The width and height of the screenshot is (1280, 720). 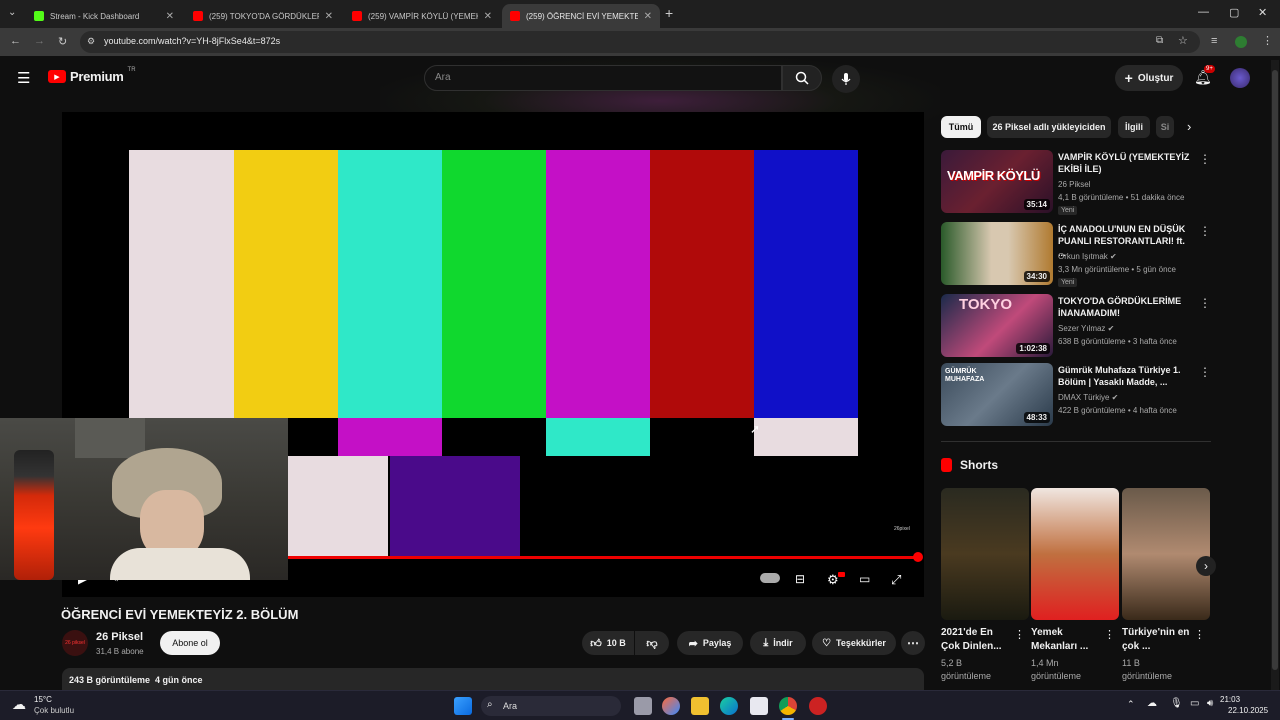 What do you see at coordinates (263, 16) in the screenshot?
I see `tab-tokyo: (259) TOKYO'DA GÖRDÜKLERİM ✕` at bounding box center [263, 16].